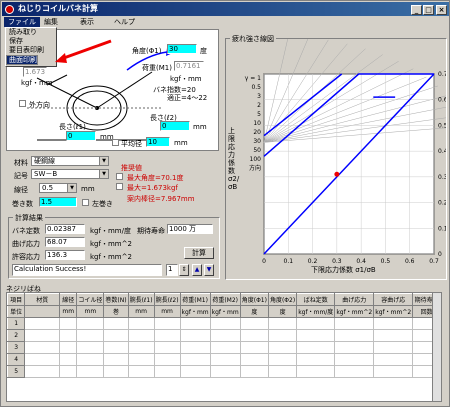  Describe the element at coordinates (51, 22) in the screenshot. I see `menu-edit: 編集` at that location.